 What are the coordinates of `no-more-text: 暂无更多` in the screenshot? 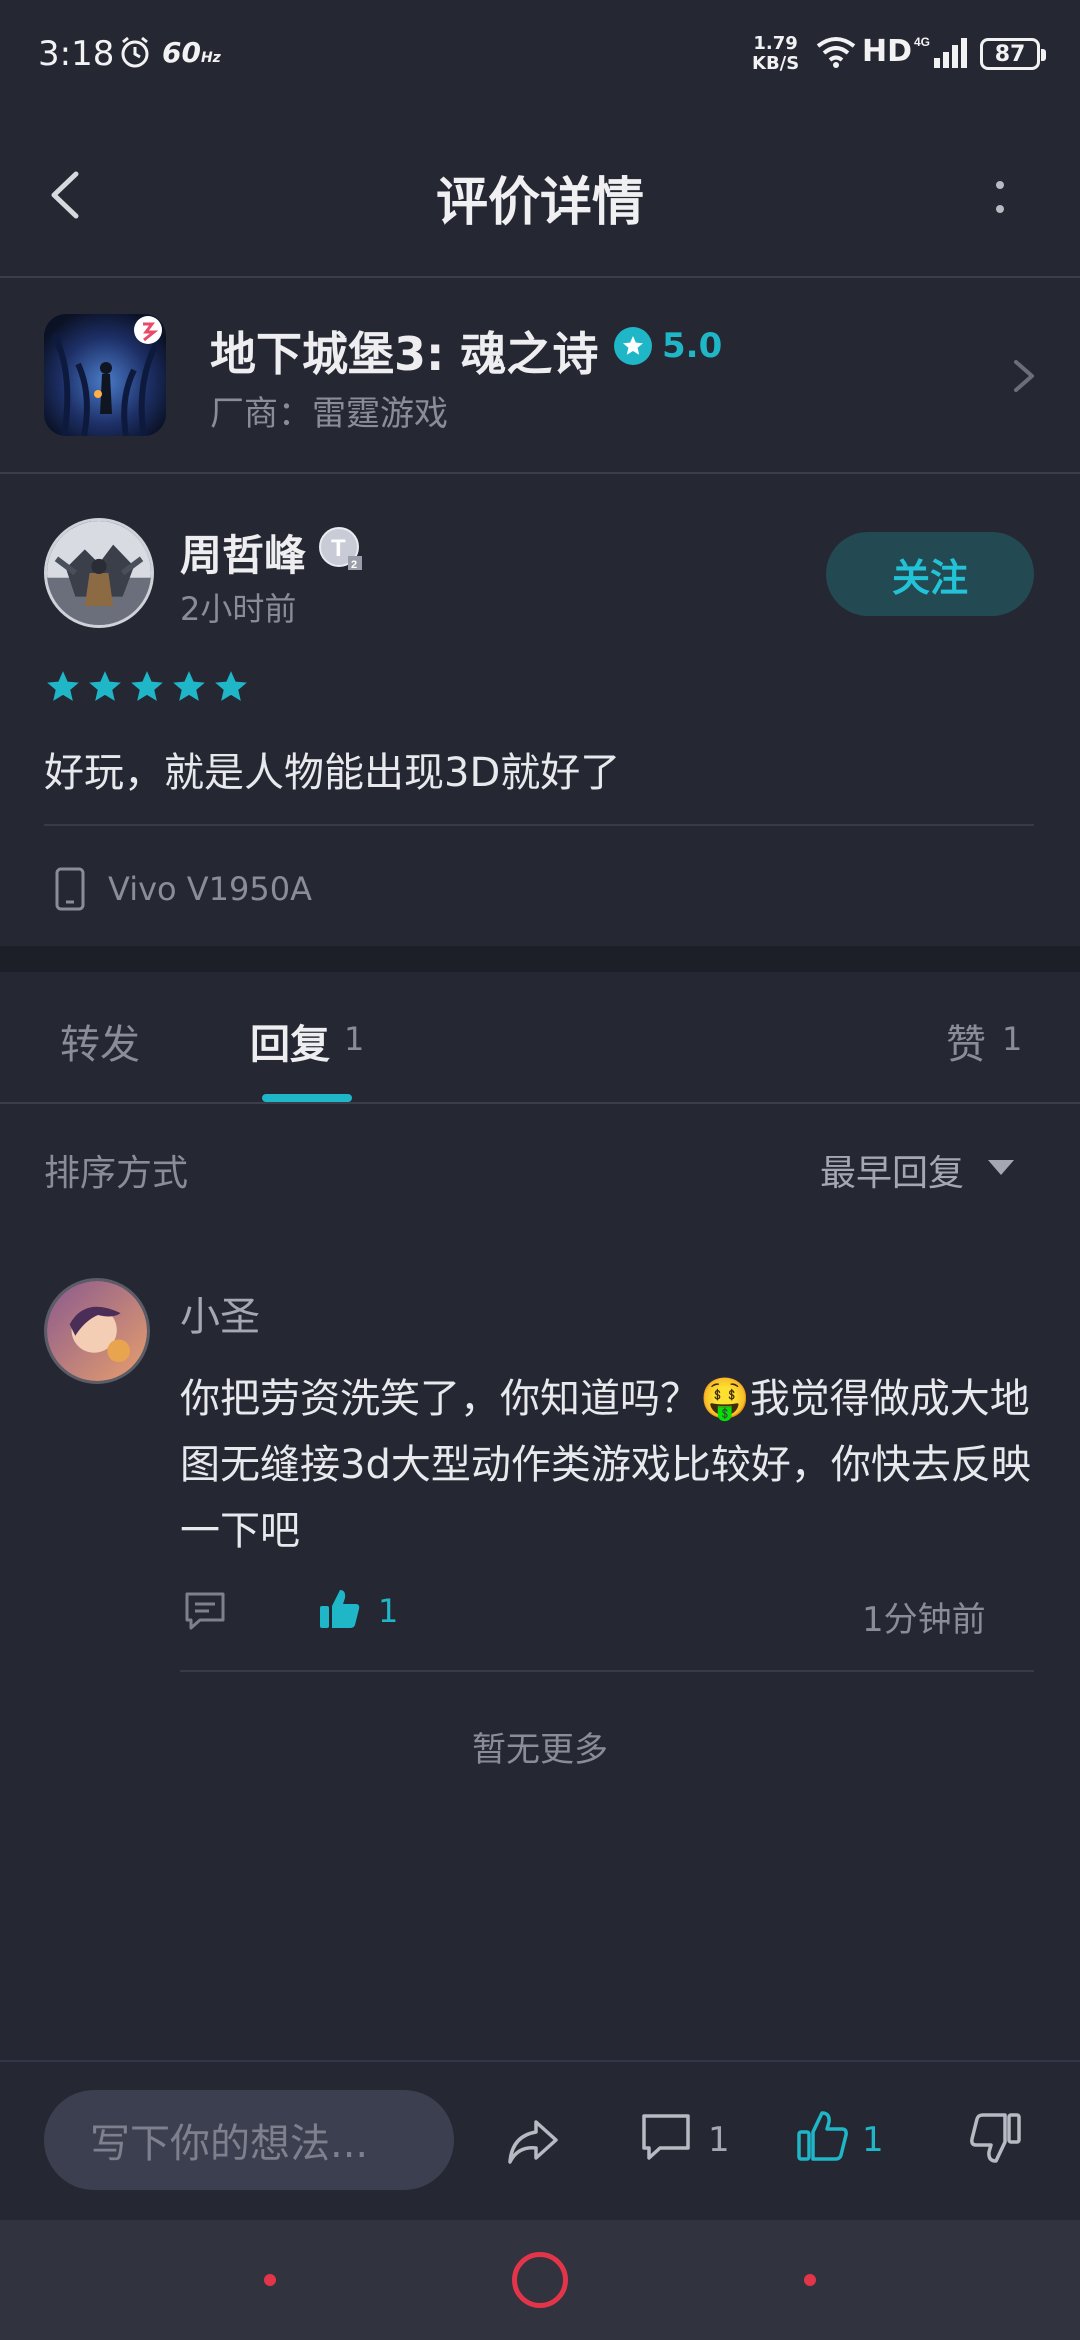 It's located at (540, 1750).